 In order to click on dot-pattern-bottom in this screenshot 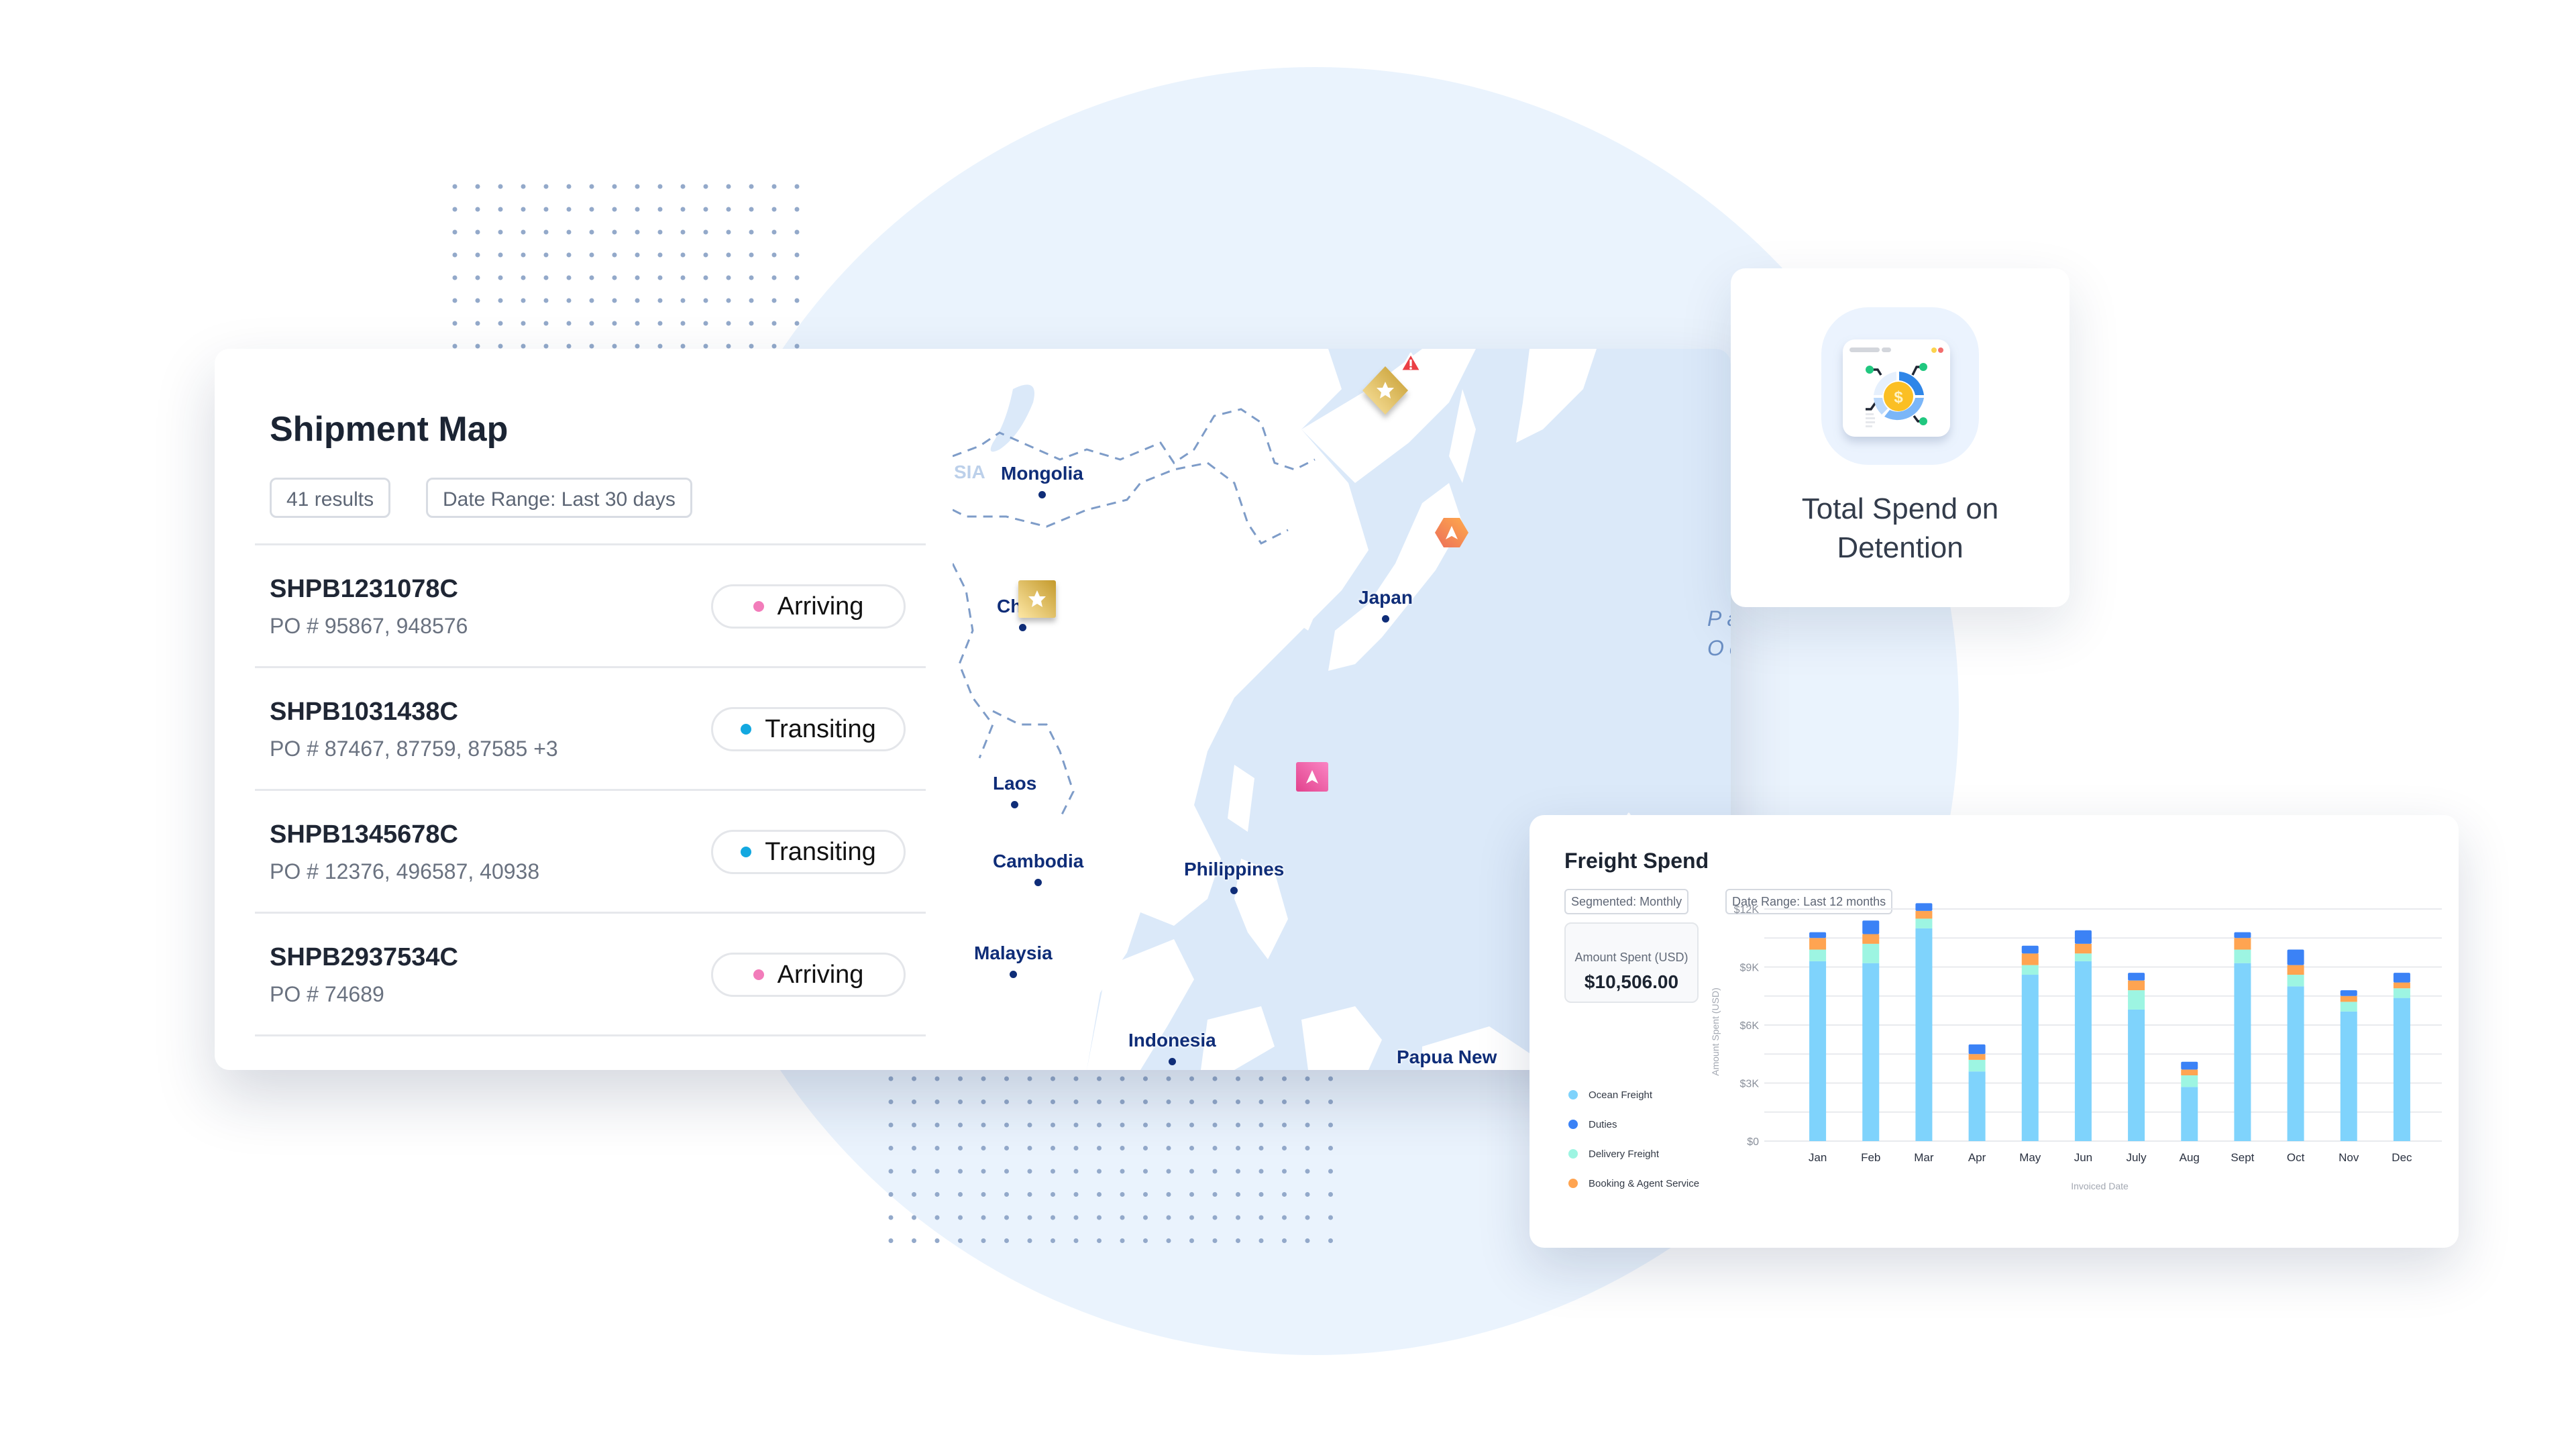, I will do `click(1120, 1160)`.